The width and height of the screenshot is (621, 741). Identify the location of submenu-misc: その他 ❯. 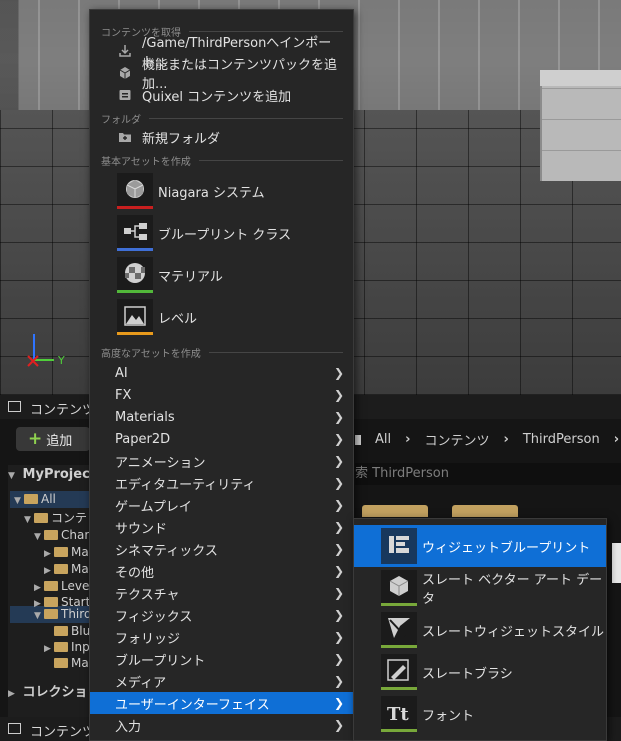
(221, 571).